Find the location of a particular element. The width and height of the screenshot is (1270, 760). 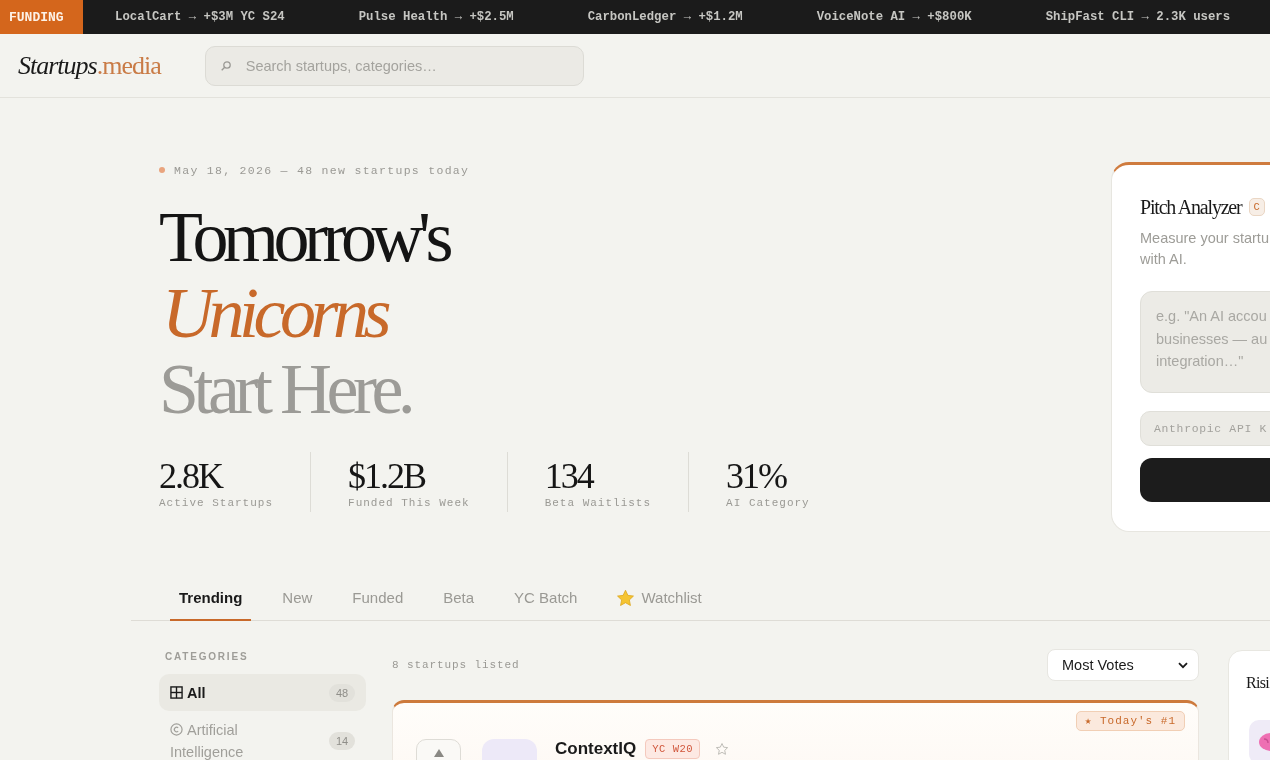

headline-text: Start Here. is located at coordinates (285, 389).